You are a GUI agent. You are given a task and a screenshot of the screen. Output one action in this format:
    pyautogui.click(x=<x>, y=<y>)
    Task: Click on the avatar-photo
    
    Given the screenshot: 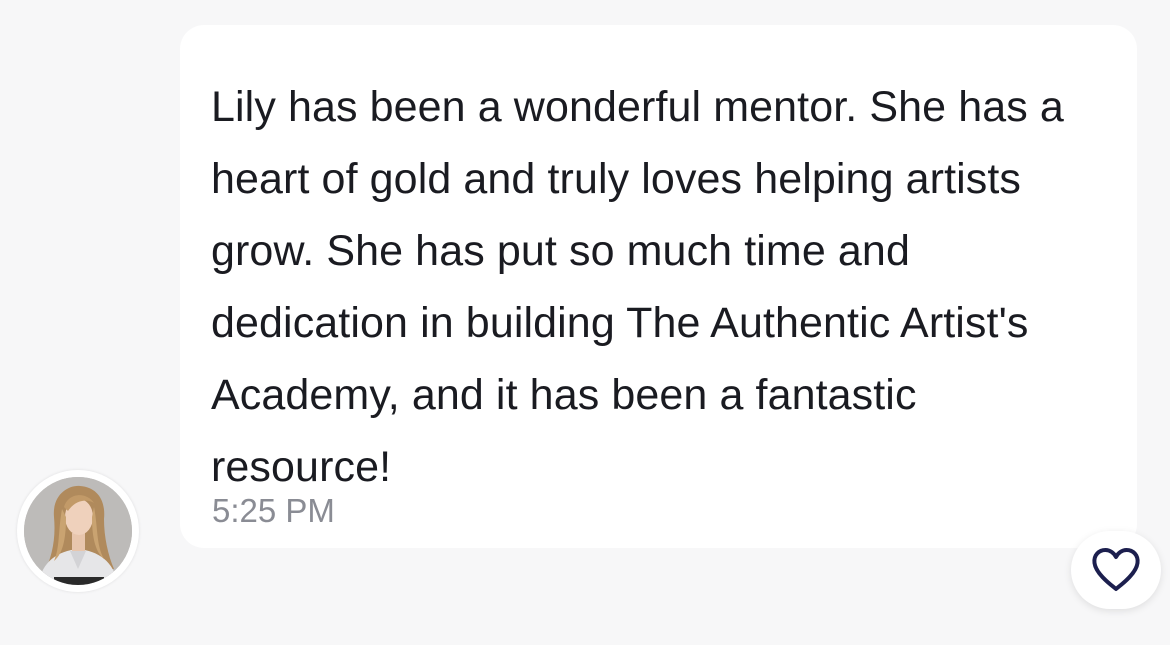 What is the action you would take?
    pyautogui.click(x=78, y=531)
    